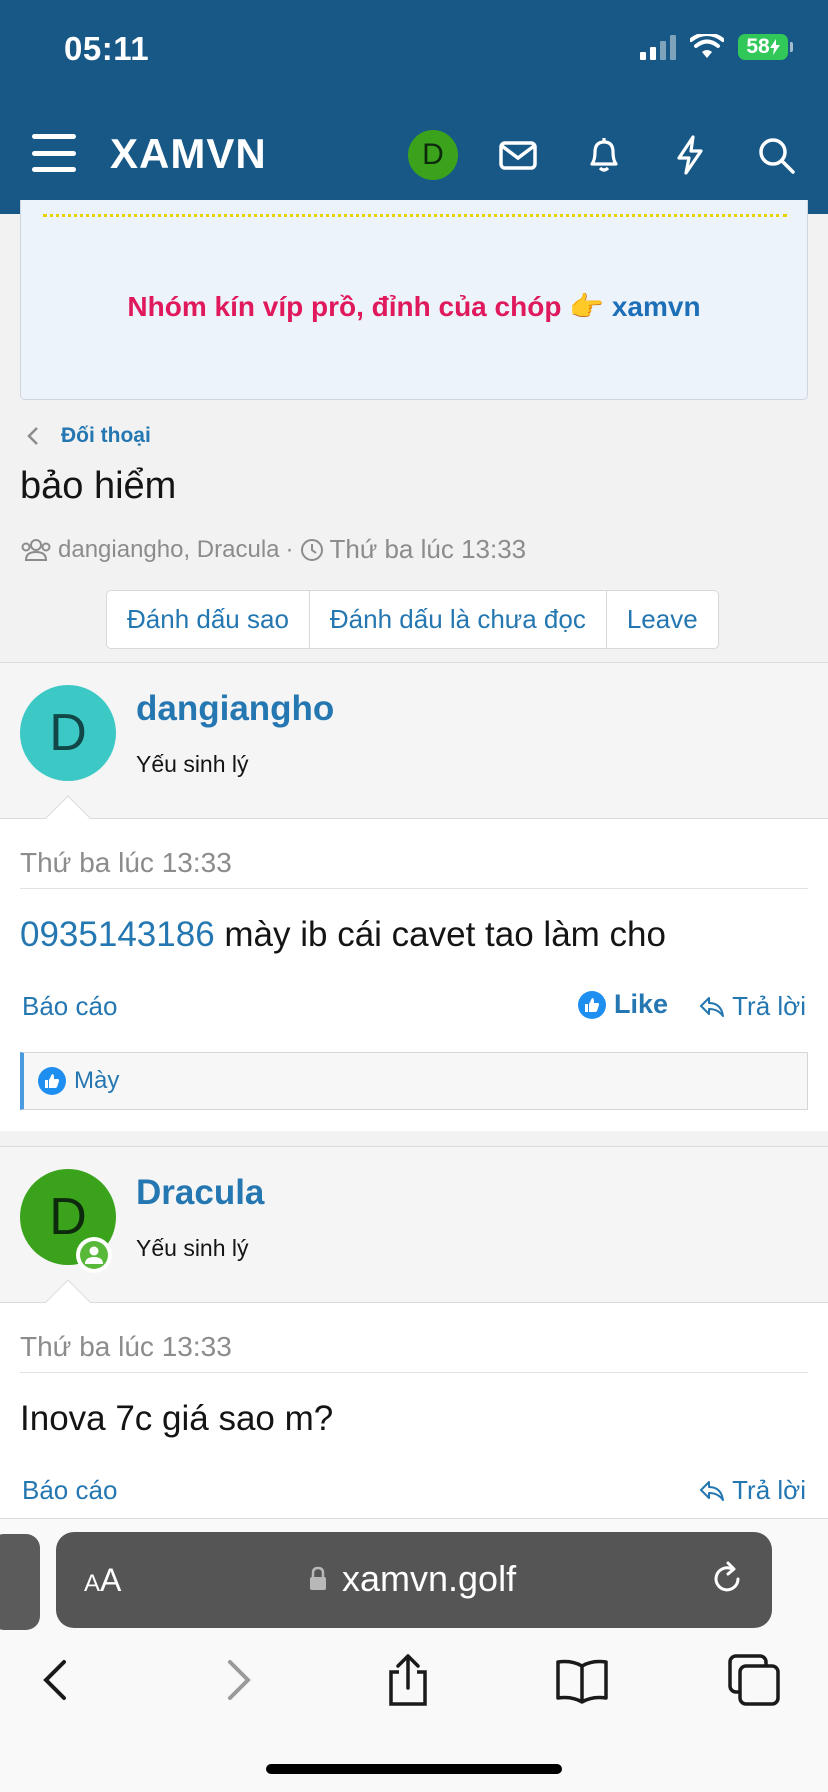 The height and width of the screenshot is (1792, 828). What do you see at coordinates (177, 1418) in the screenshot?
I see `message-text: Inova 7c giá sao m?` at bounding box center [177, 1418].